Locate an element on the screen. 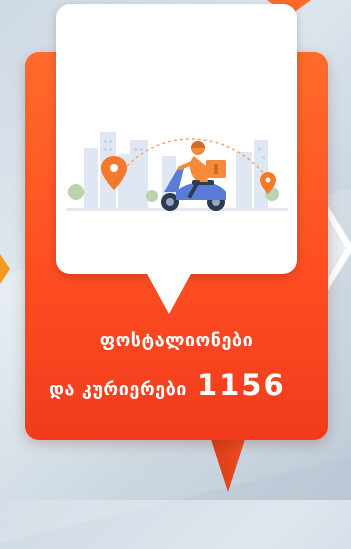 This screenshot has width=351, height=549. courier-count: 1156 is located at coordinates (241, 385).